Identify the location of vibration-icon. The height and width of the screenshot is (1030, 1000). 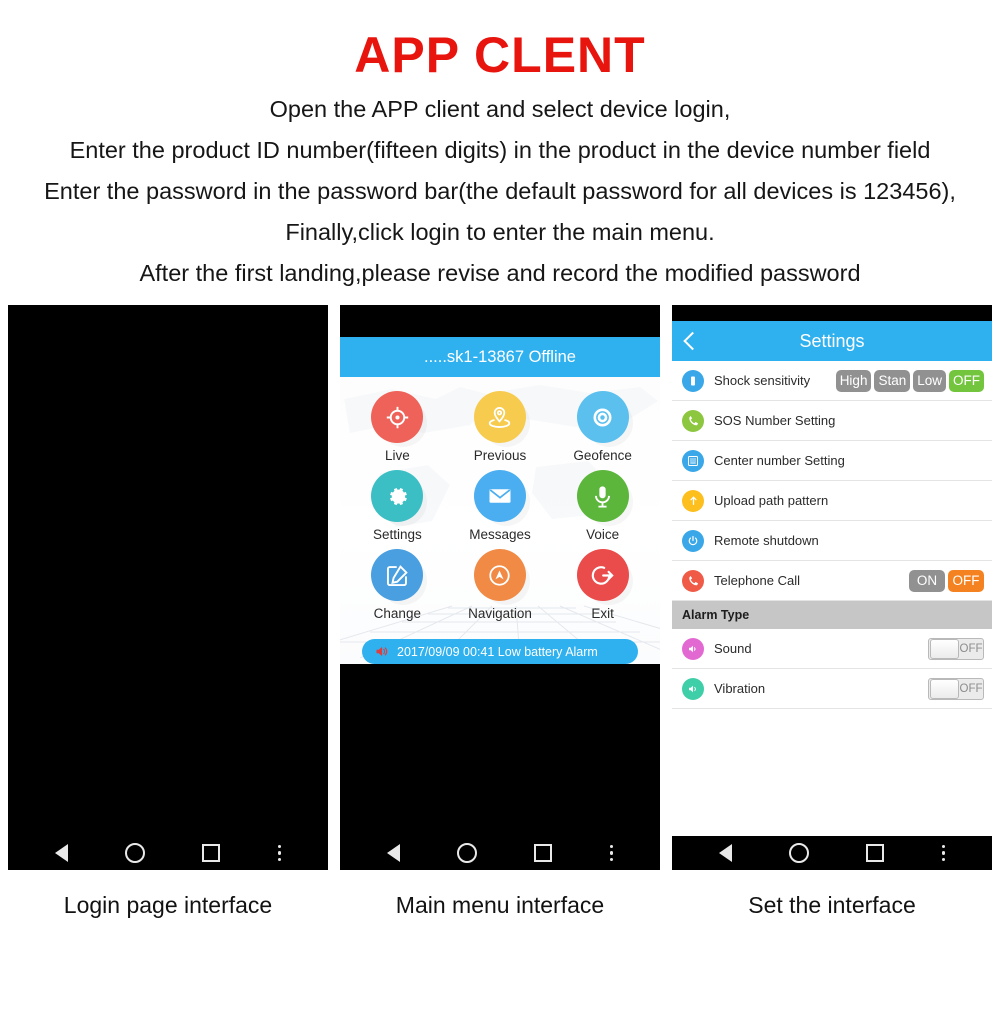
(693, 688).